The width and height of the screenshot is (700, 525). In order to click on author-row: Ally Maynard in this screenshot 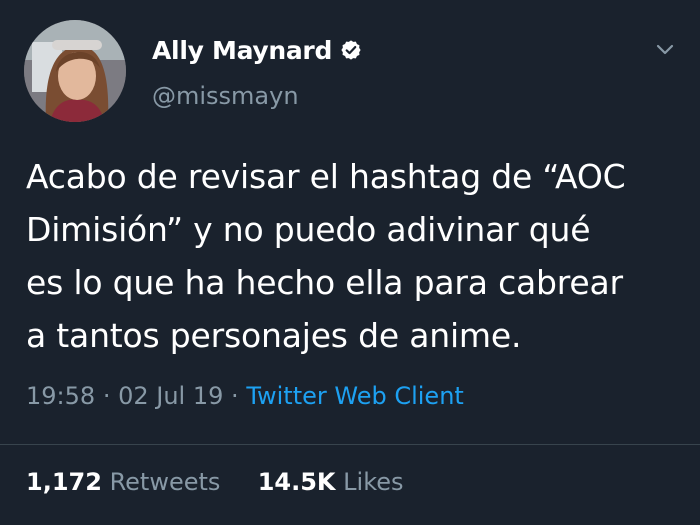, I will do `click(257, 50)`.